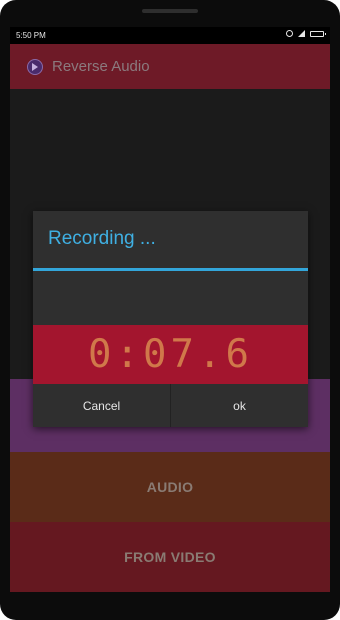  What do you see at coordinates (101, 405) in the screenshot?
I see `cancel-button: Cancel` at bounding box center [101, 405].